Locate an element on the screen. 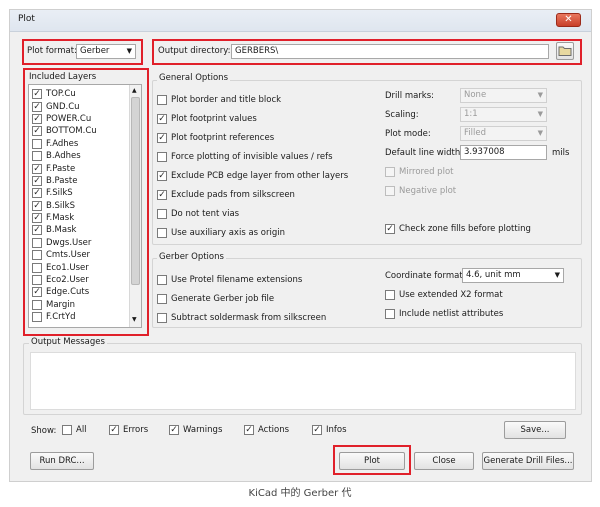  scroll-up-icon: ▲ is located at coordinates (134, 90).